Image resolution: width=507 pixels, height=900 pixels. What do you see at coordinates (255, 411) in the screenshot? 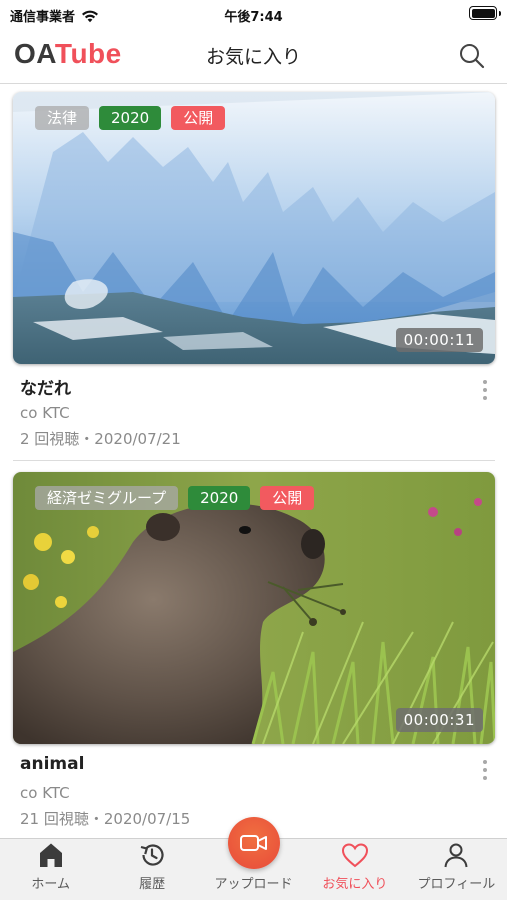
I see `video-info: なだれ co KTC 2 回視聴・2020/07/21` at bounding box center [255, 411].